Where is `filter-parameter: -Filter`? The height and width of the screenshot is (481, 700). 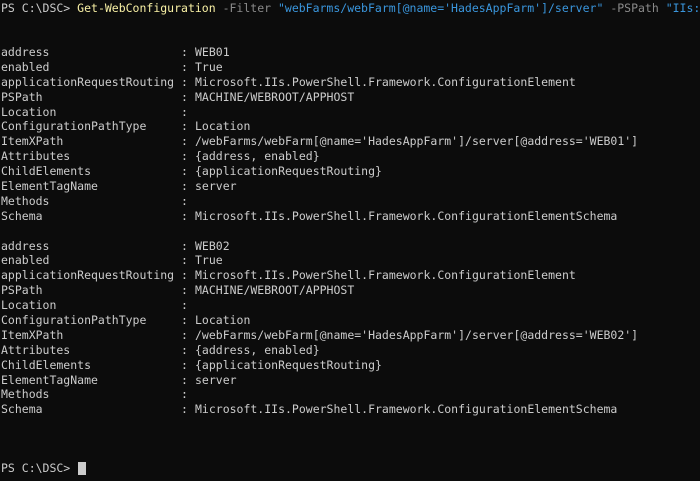 filter-parameter: -Filter is located at coordinates (246, 8).